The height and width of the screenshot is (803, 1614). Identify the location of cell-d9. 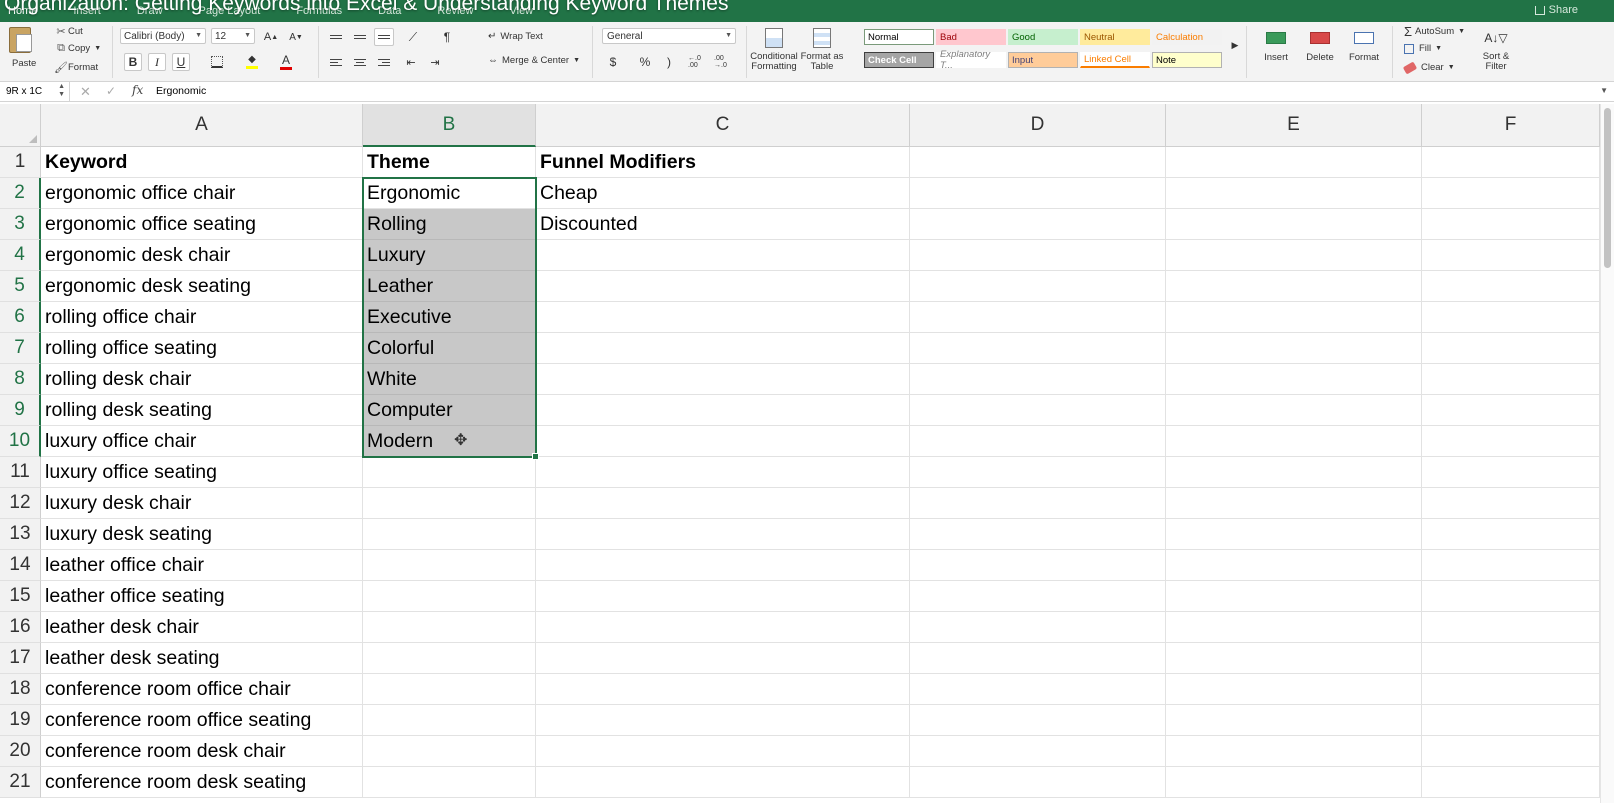
(1038, 410).